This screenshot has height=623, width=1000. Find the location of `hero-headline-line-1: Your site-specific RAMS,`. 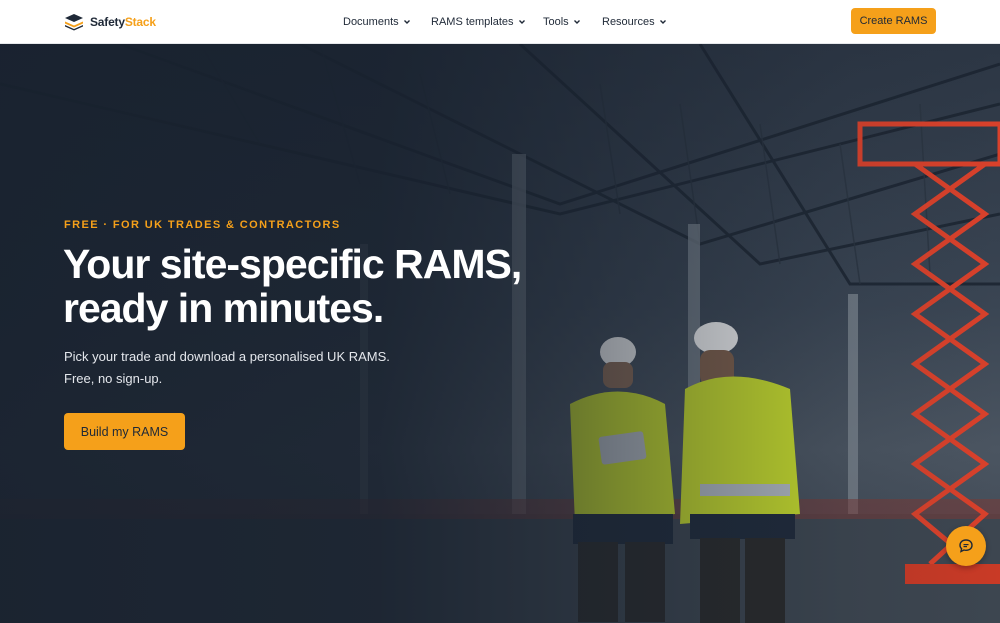

hero-headline-line-1: Your site-specific RAMS, is located at coordinates (292, 264).